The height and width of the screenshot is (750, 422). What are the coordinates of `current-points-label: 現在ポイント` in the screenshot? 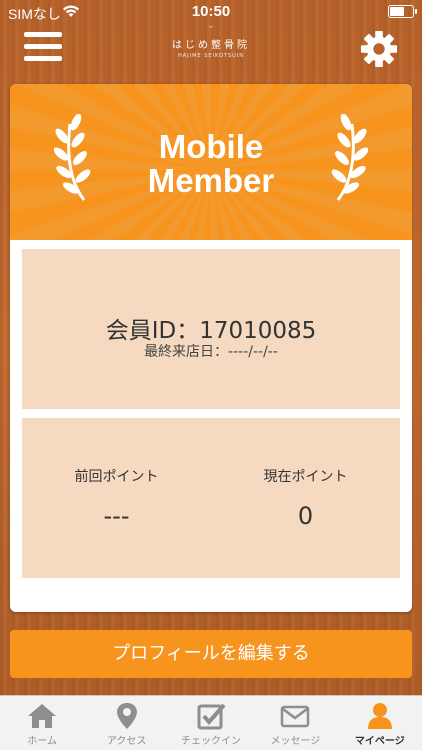 It's located at (305, 477).